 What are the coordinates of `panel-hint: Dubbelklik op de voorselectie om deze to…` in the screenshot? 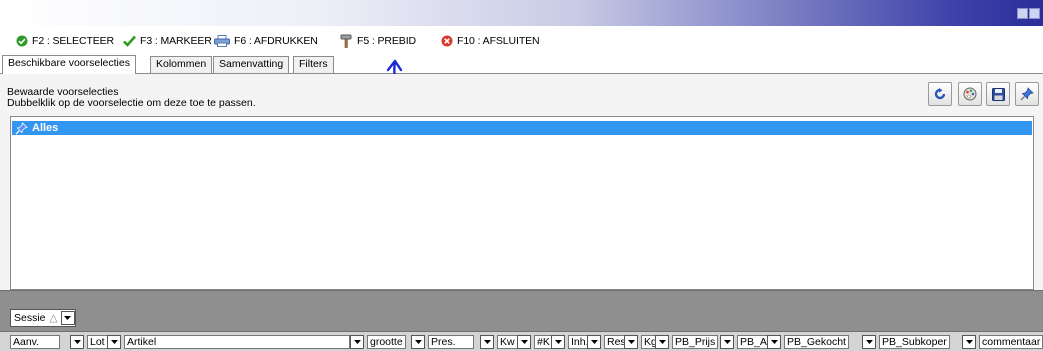 It's located at (131, 103).